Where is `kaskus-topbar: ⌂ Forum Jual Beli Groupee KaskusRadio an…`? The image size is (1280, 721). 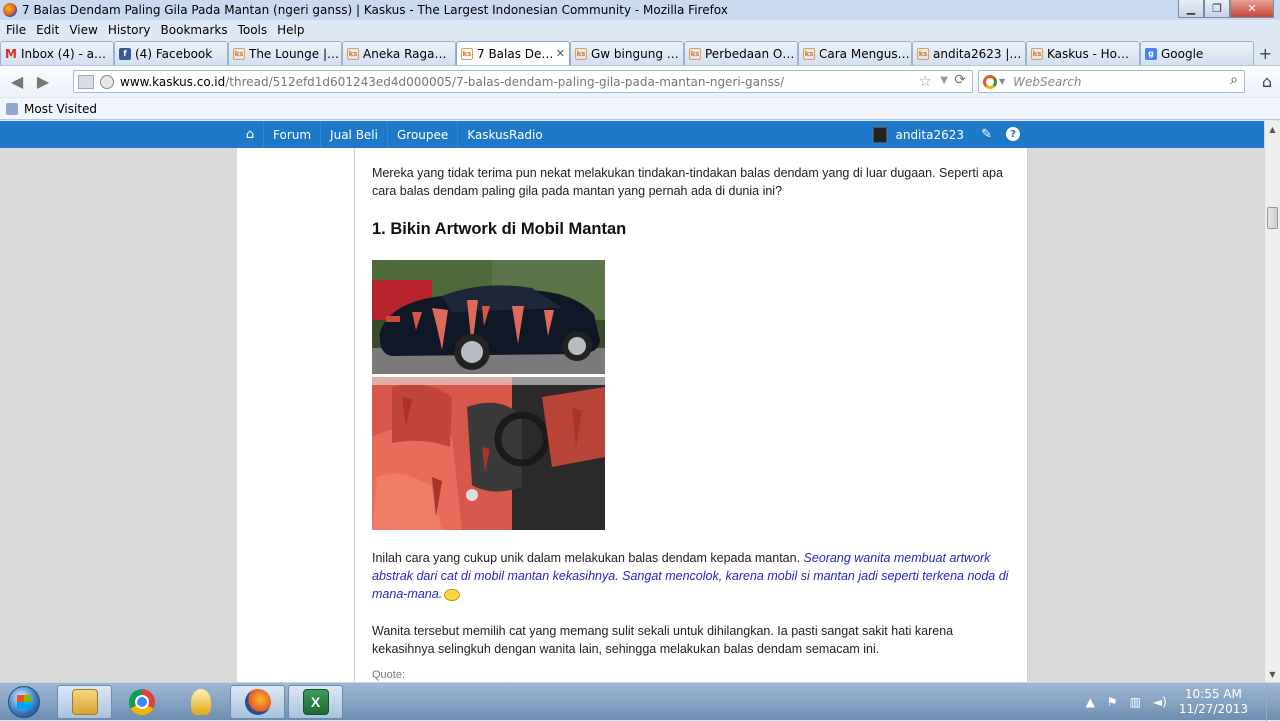
kaskus-topbar: ⌂ Forum Jual Beli Groupee KaskusRadio an… is located at coordinates (632, 134).